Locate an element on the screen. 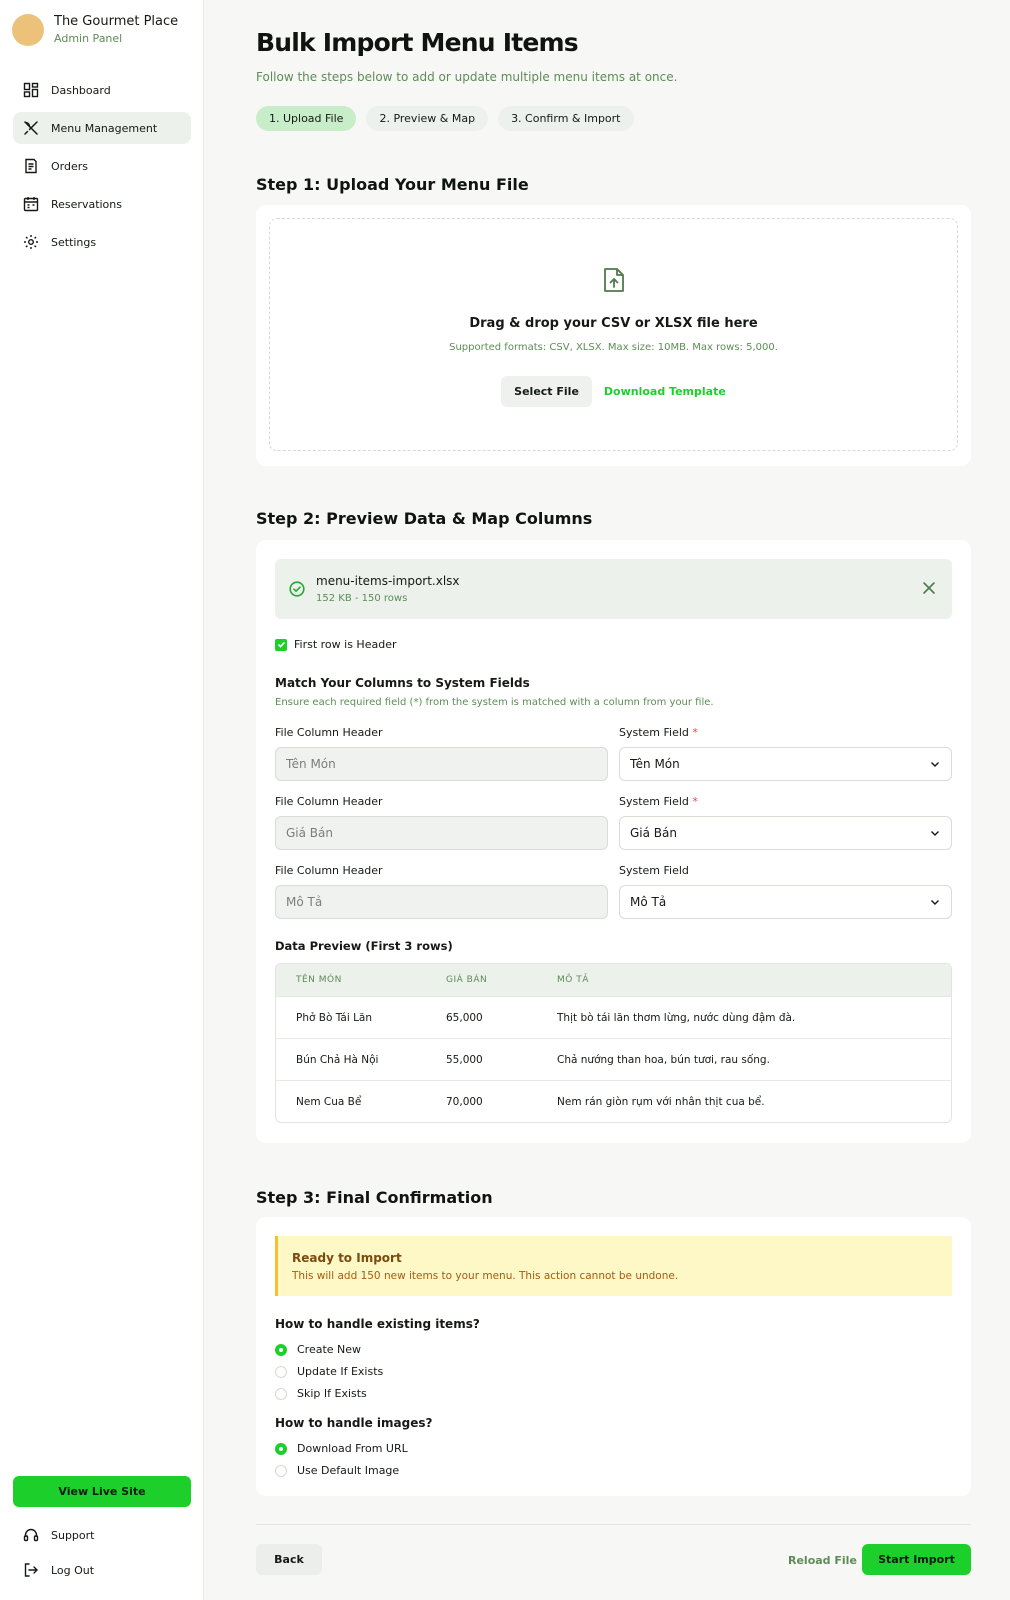  step-pill-preview: 2. Preview & Map is located at coordinates (427, 118).